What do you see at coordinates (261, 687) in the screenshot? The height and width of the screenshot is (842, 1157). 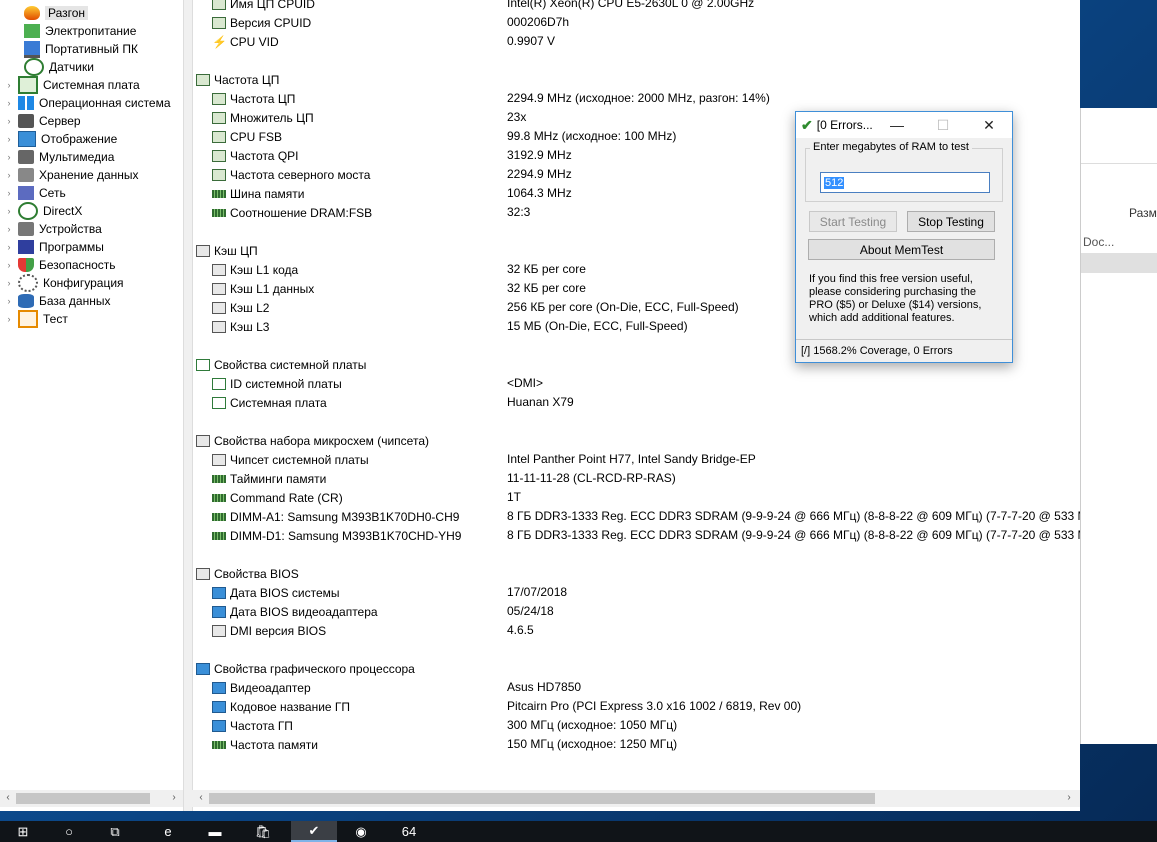 I see `property-row: Видеоадаптер` at bounding box center [261, 687].